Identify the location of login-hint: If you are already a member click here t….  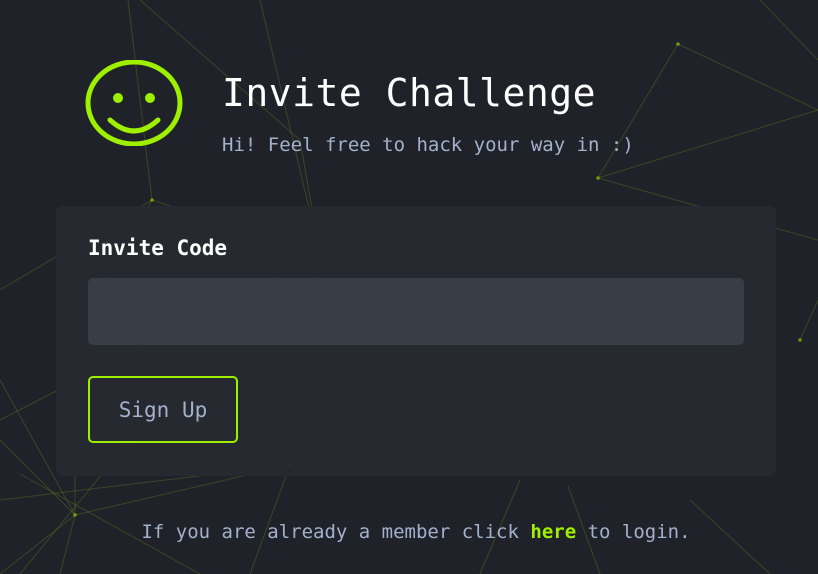
(409, 532).